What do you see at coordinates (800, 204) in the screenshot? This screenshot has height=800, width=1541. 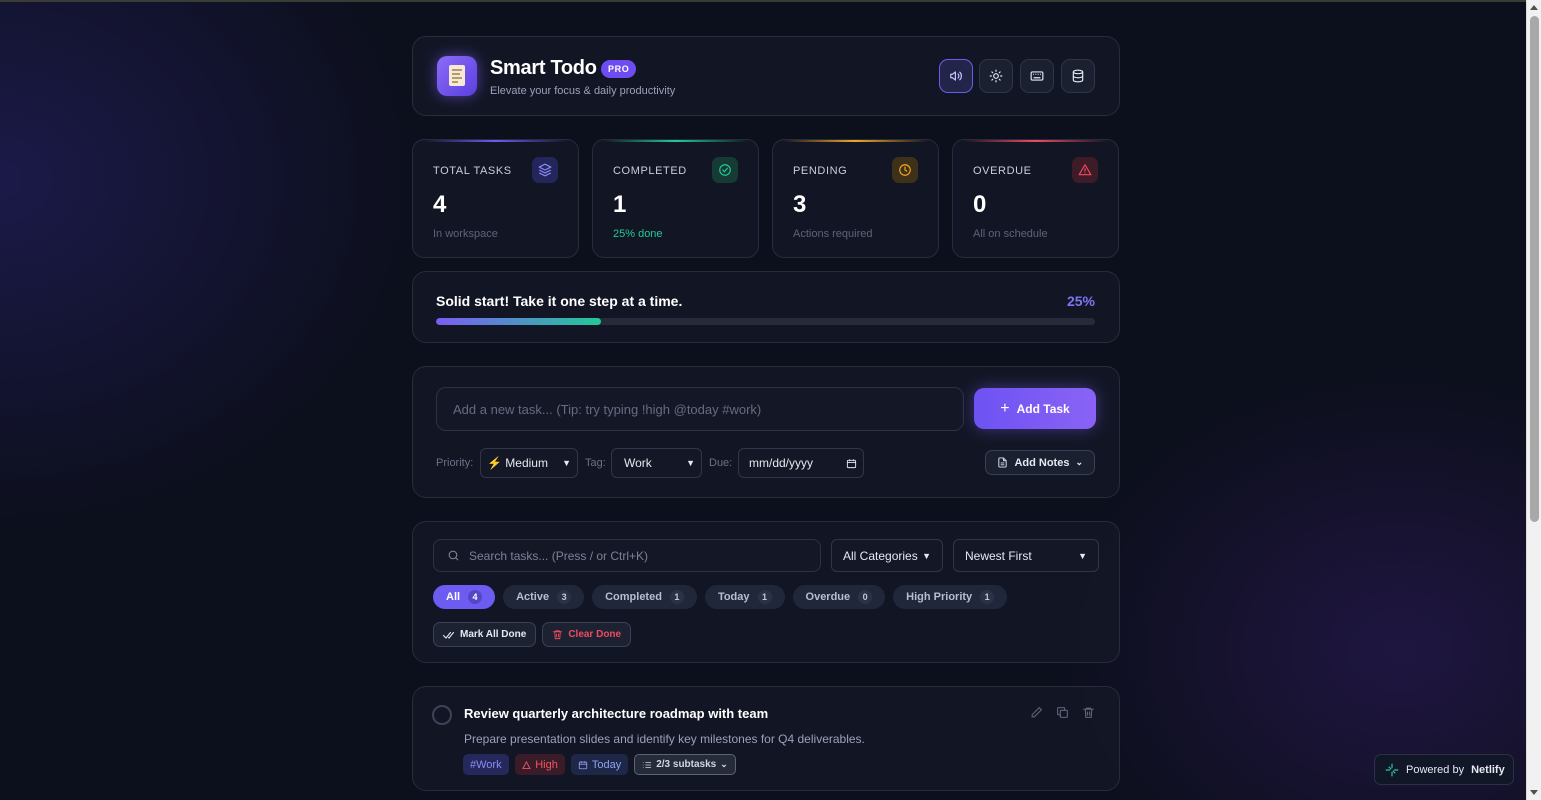 I see `stat-value: 3` at bounding box center [800, 204].